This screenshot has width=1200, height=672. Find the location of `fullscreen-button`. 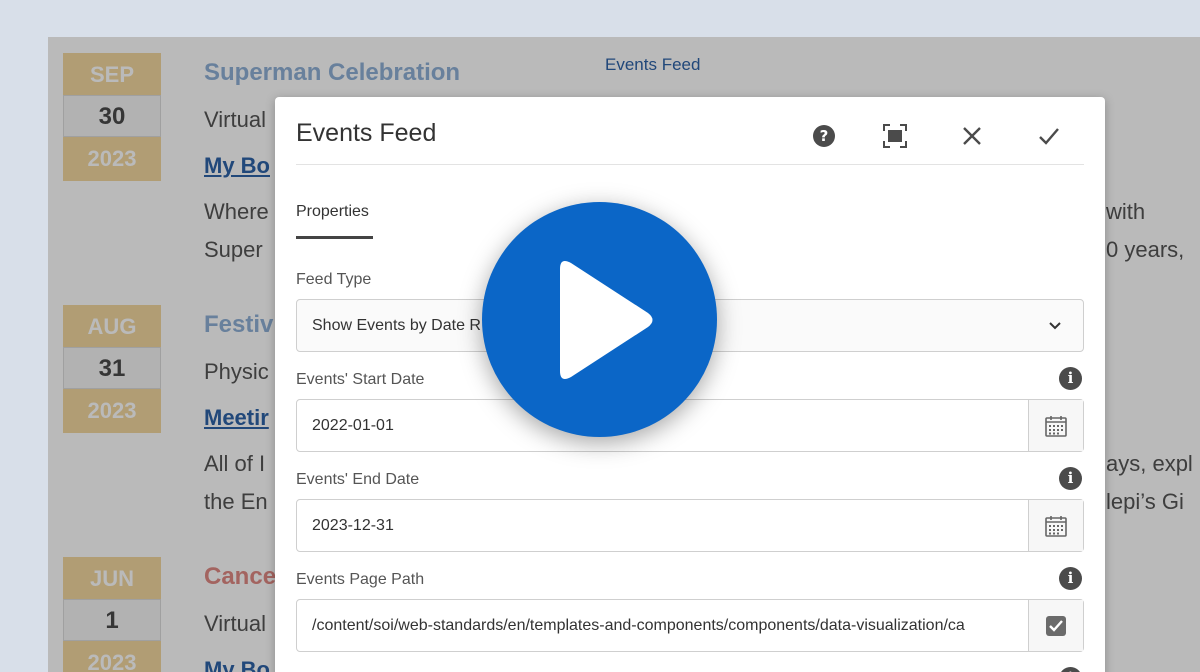

fullscreen-button is located at coordinates (895, 136).